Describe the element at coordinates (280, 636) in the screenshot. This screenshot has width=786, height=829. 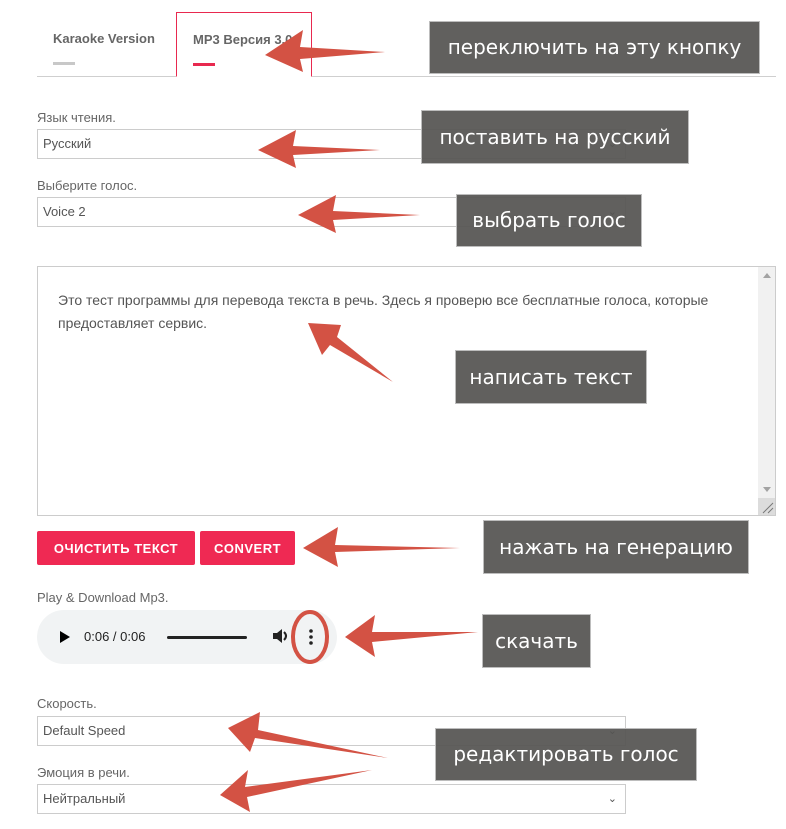
I see `volume-icon` at that location.